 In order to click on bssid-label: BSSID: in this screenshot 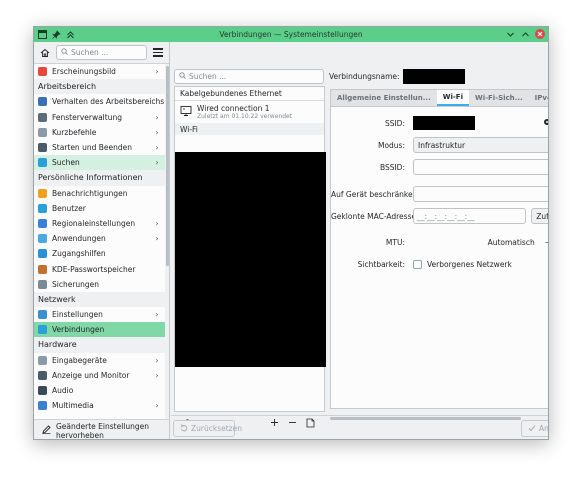, I will do `click(392, 167)`.